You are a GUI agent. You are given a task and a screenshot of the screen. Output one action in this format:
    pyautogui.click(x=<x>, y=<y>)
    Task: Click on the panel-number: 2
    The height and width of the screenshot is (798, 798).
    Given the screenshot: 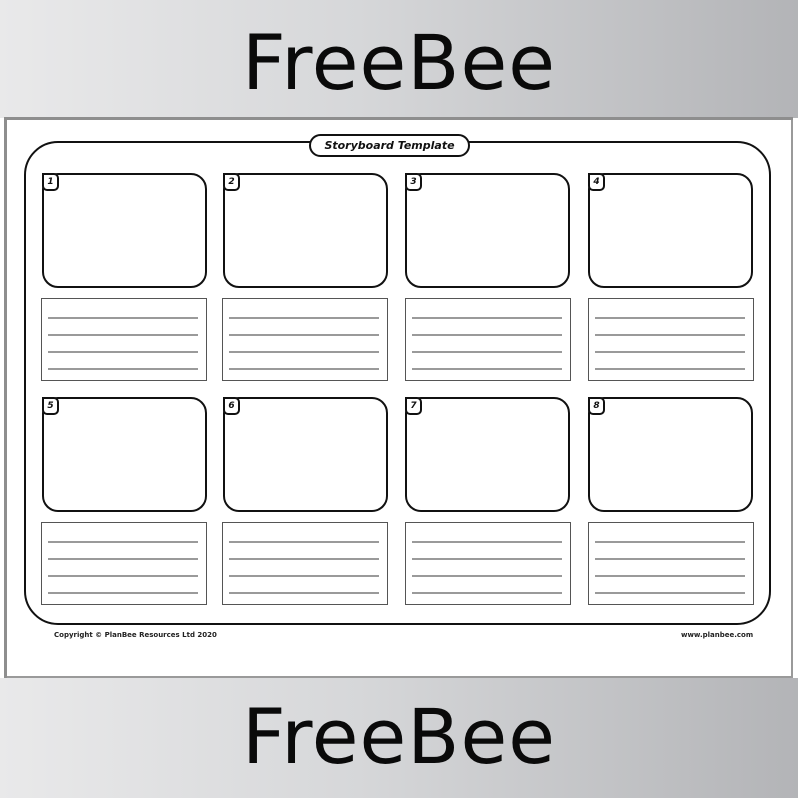 What is the action you would take?
    pyautogui.click(x=231, y=182)
    